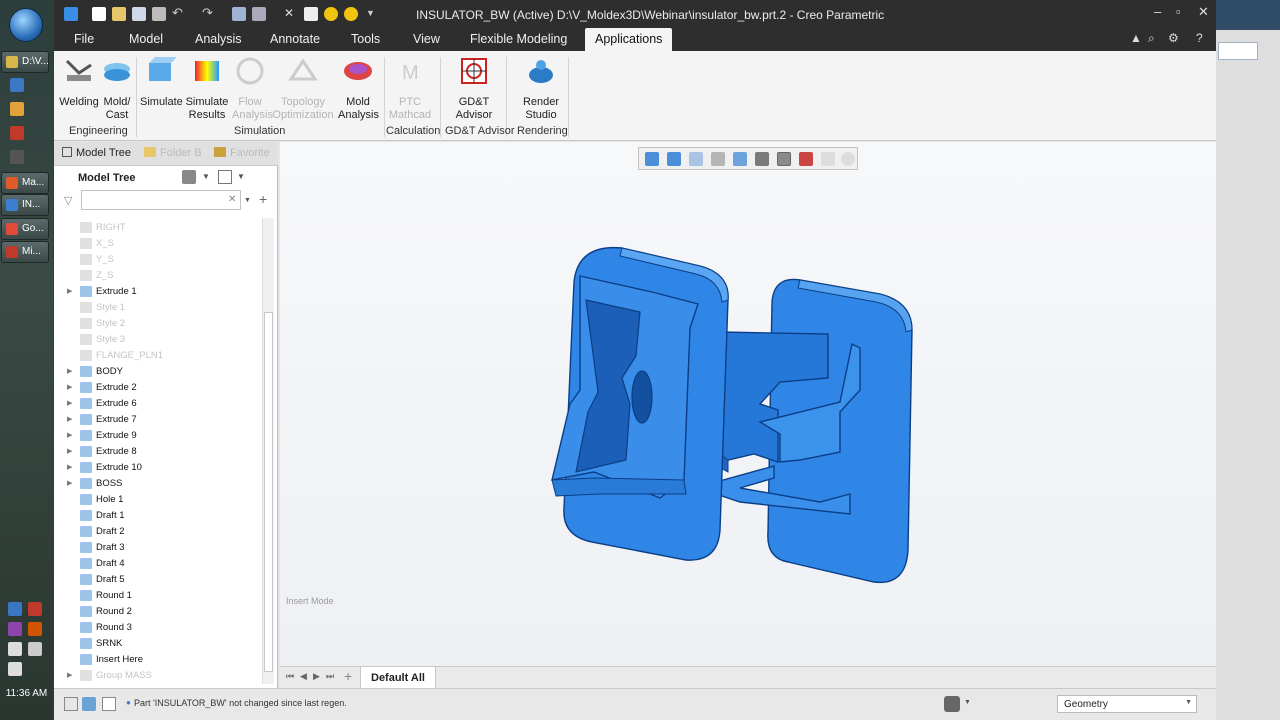 The image size is (1280, 720). What do you see at coordinates (159, 14) in the screenshot?
I see `window-icon` at bounding box center [159, 14].